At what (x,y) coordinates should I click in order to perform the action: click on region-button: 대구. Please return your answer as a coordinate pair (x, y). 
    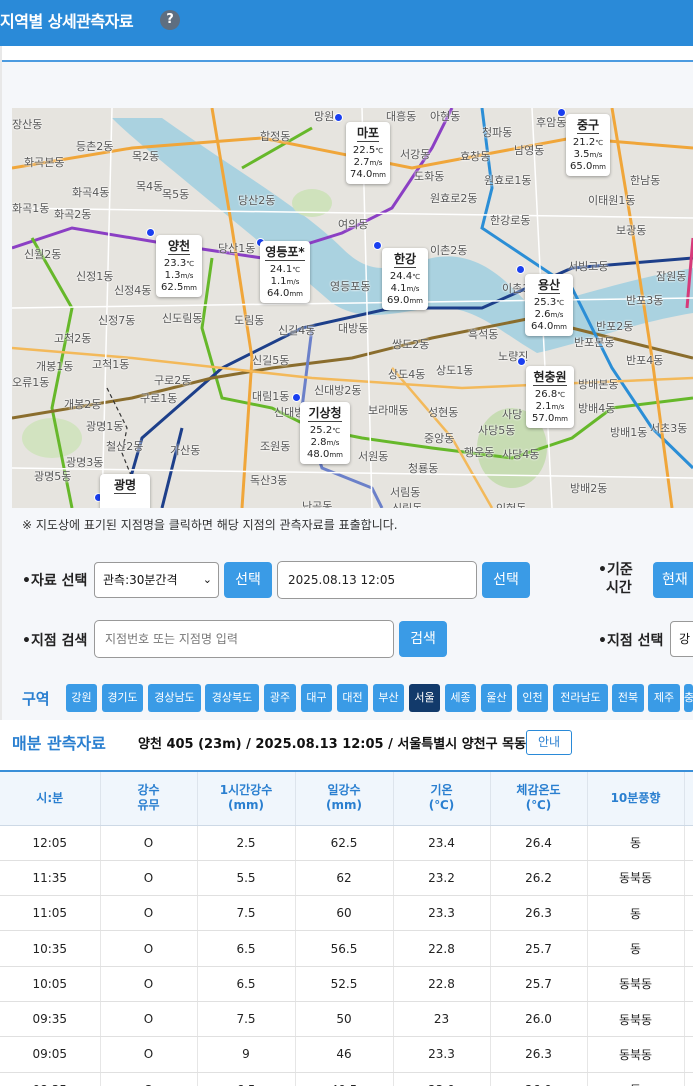
    Looking at the image, I should click on (316, 698).